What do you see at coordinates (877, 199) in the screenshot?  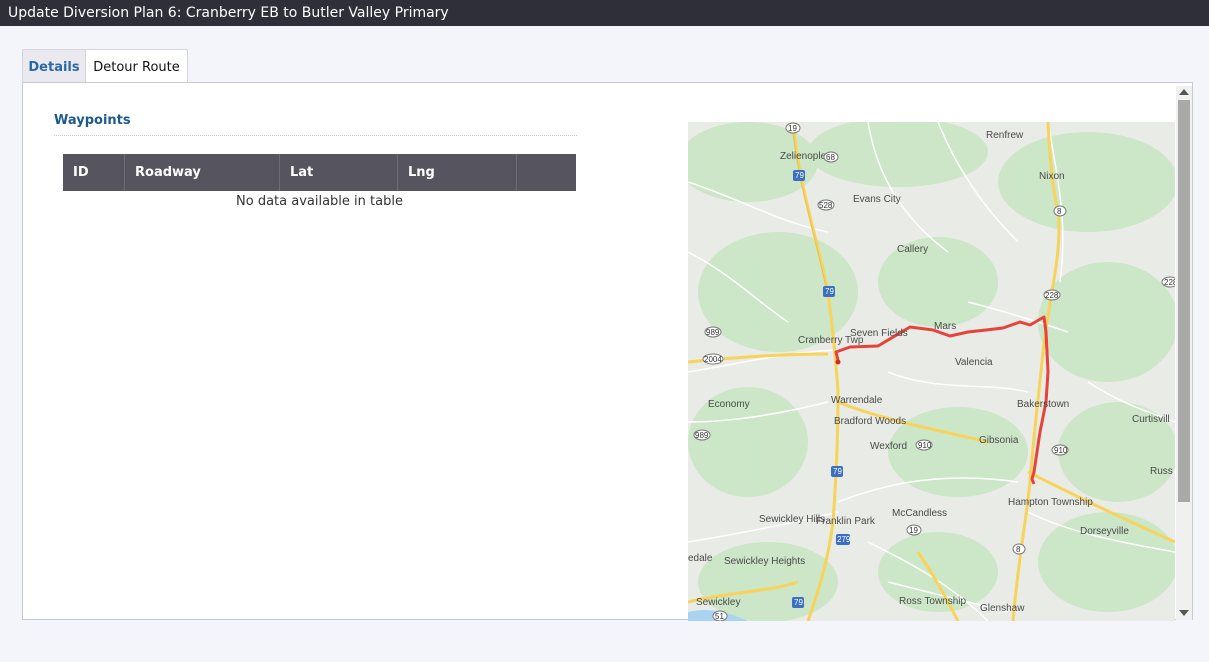 I see `town-label: Evans City` at bounding box center [877, 199].